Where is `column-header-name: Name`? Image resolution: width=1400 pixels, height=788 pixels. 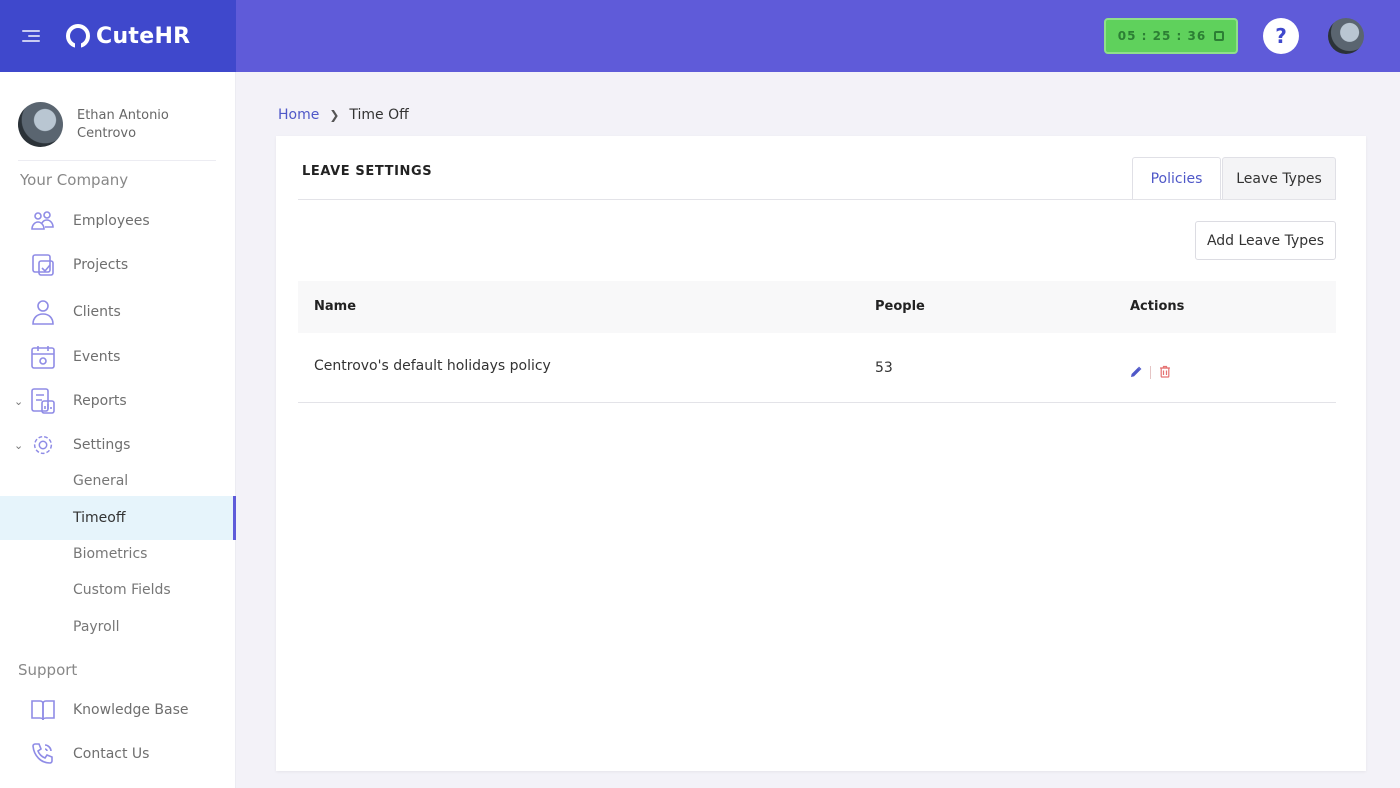
column-header-name: Name is located at coordinates (335, 306).